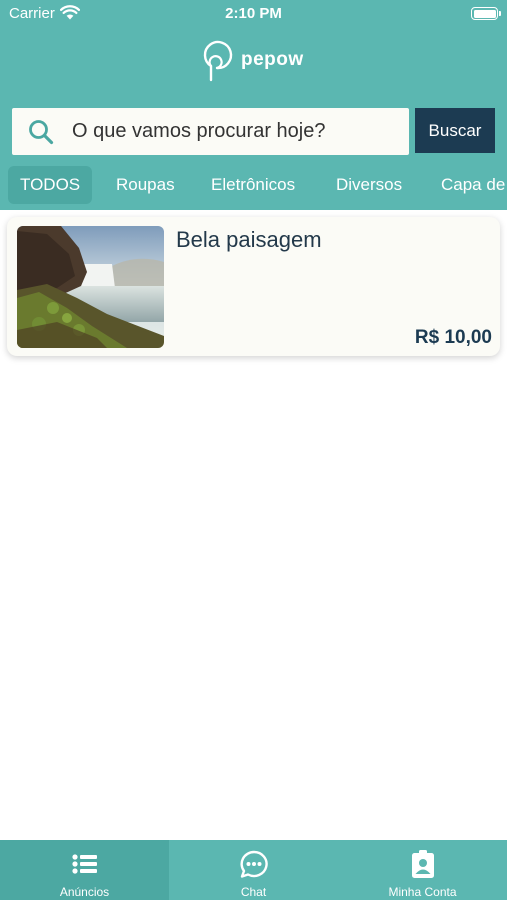  Describe the element at coordinates (232, 131) in the screenshot. I see `search-input` at that location.